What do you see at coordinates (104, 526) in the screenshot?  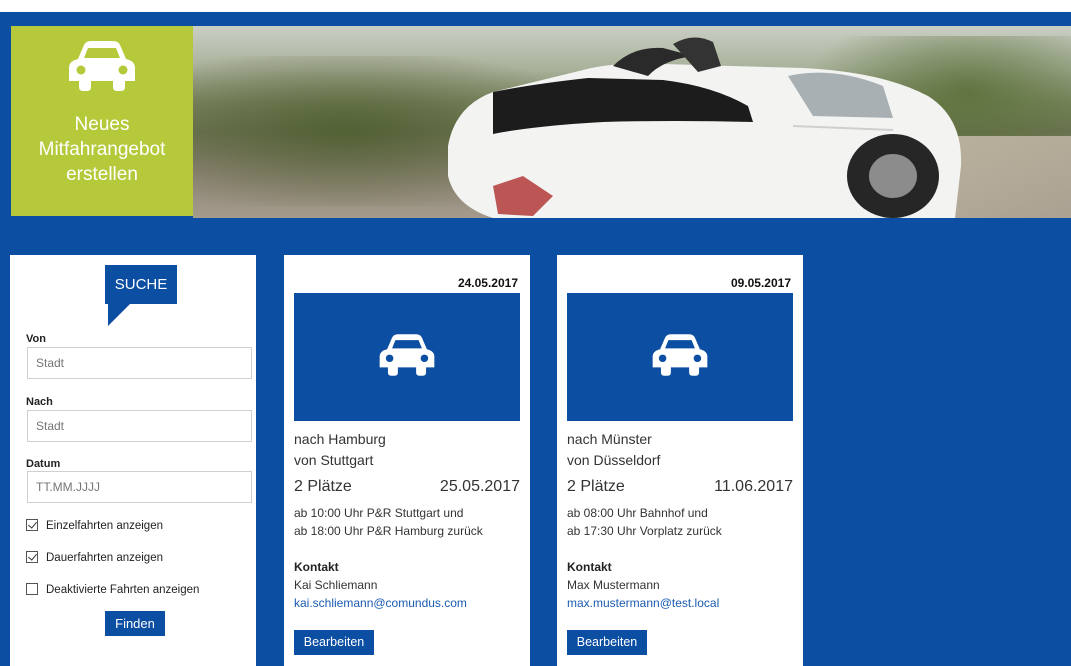 I see `single-rides-label: Einzelfahrten anzeigen` at bounding box center [104, 526].